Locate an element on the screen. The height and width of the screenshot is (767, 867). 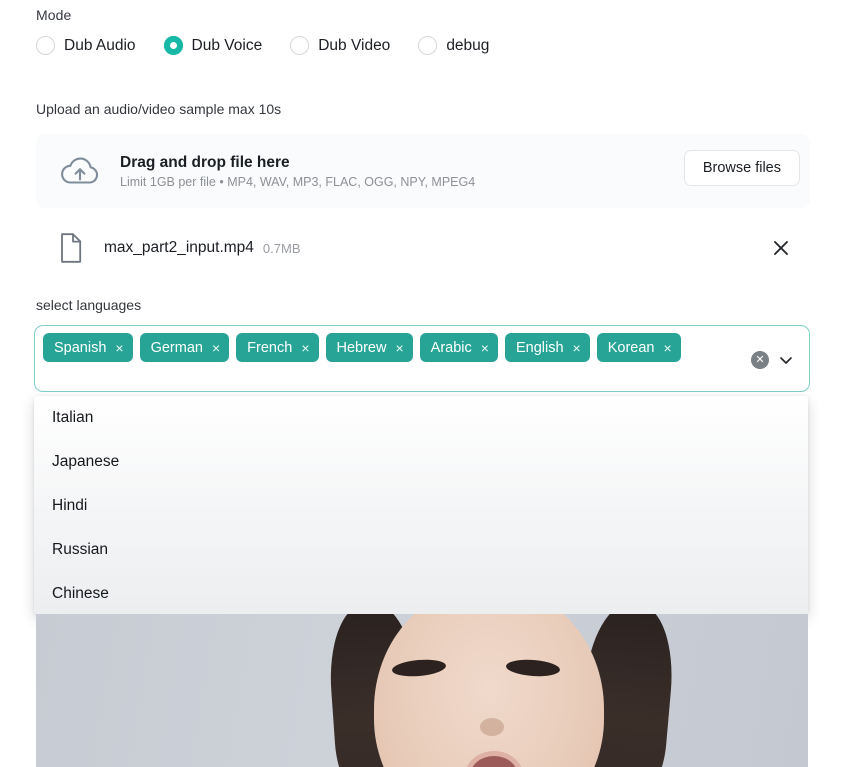
language-tag: Korean × is located at coordinates (638, 347).